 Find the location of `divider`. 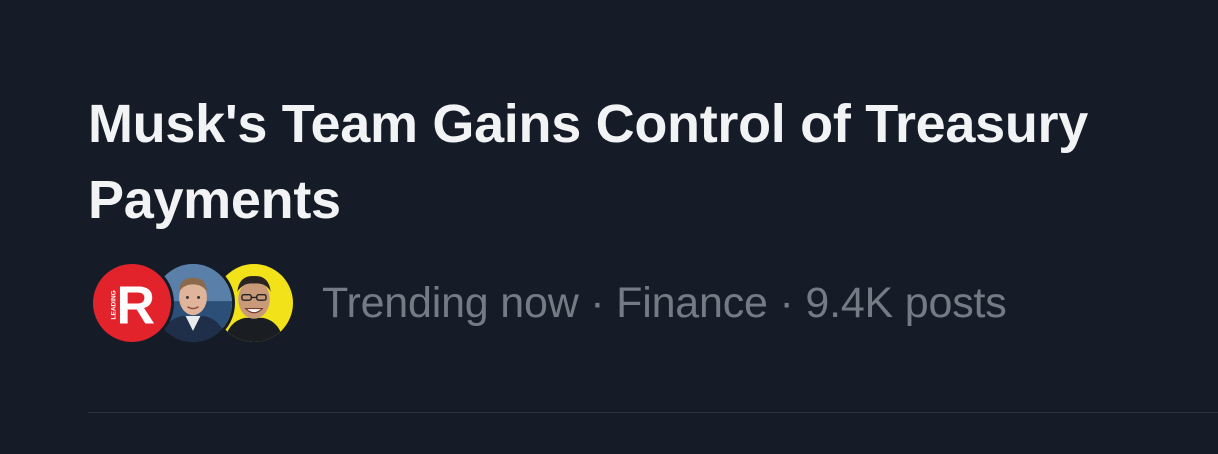

divider is located at coordinates (653, 412).